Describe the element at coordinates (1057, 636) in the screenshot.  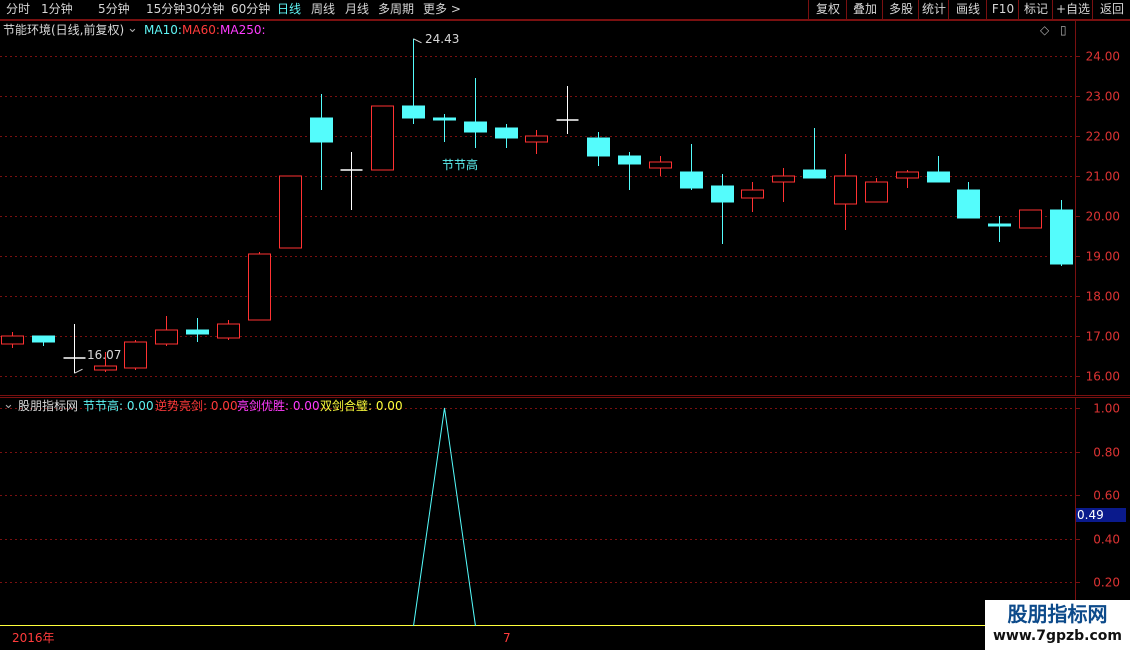
I see `watermark-url: www.7gpzb.com` at that location.